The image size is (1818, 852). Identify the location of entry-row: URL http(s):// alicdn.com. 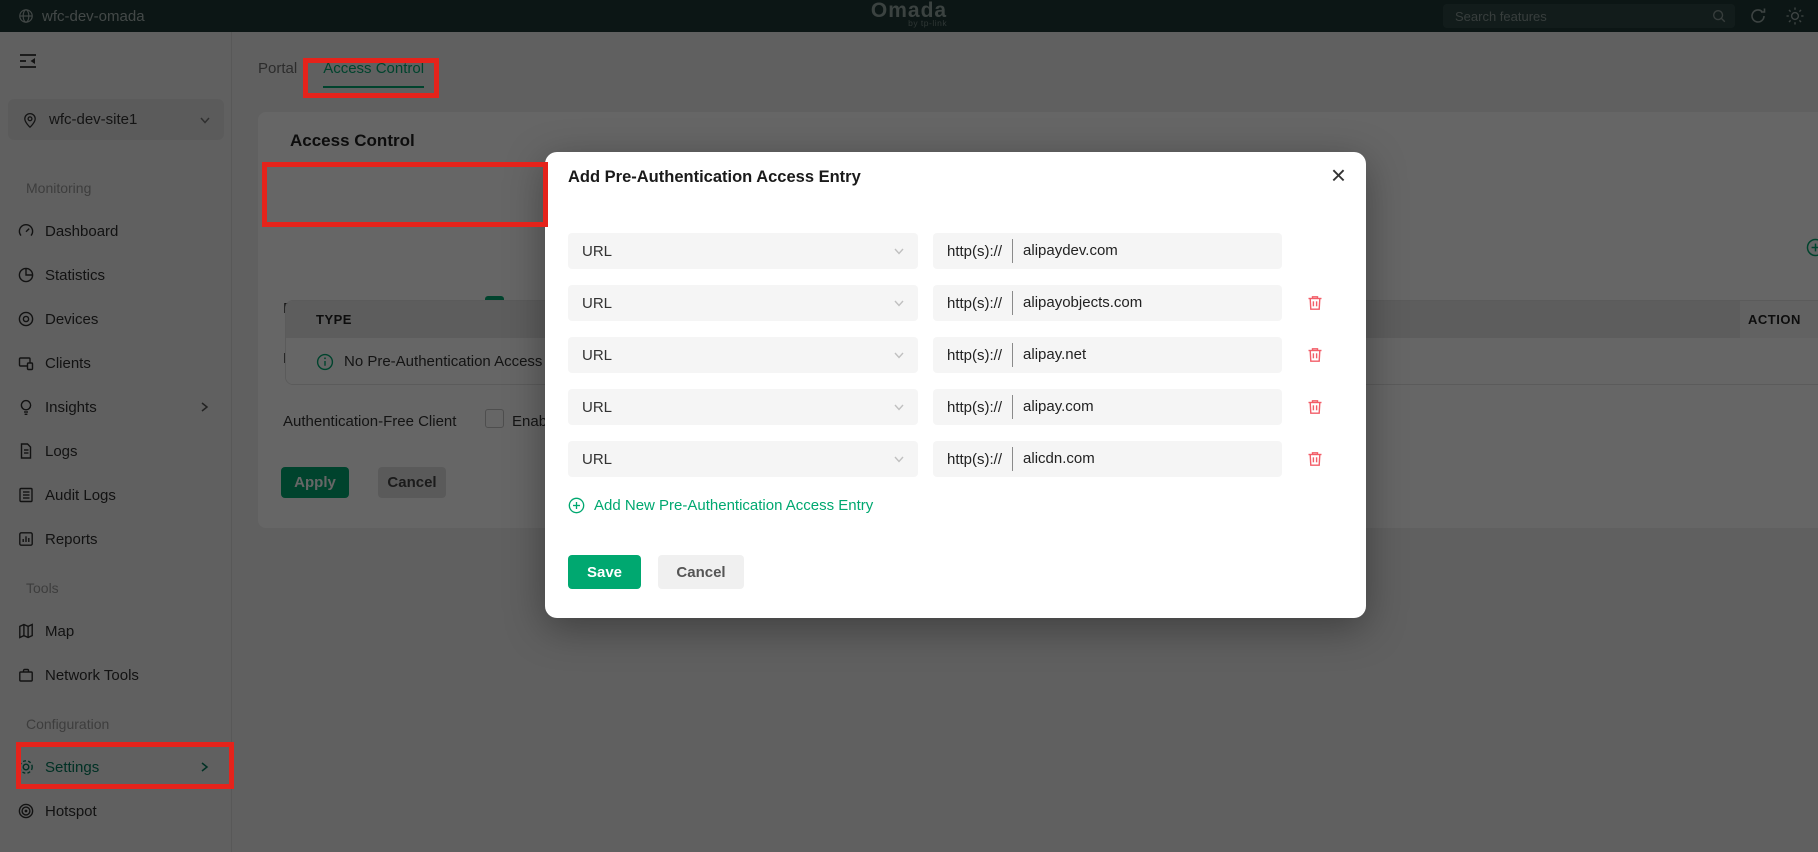
(955, 459).